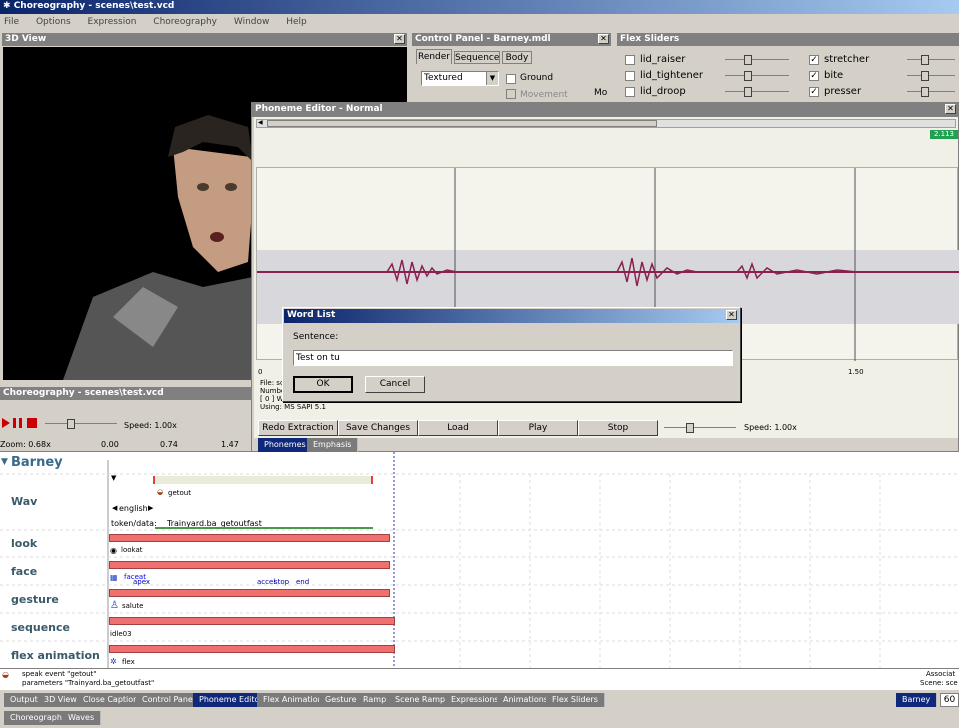  I want to click on eye-icon: ◉, so click(113, 550).